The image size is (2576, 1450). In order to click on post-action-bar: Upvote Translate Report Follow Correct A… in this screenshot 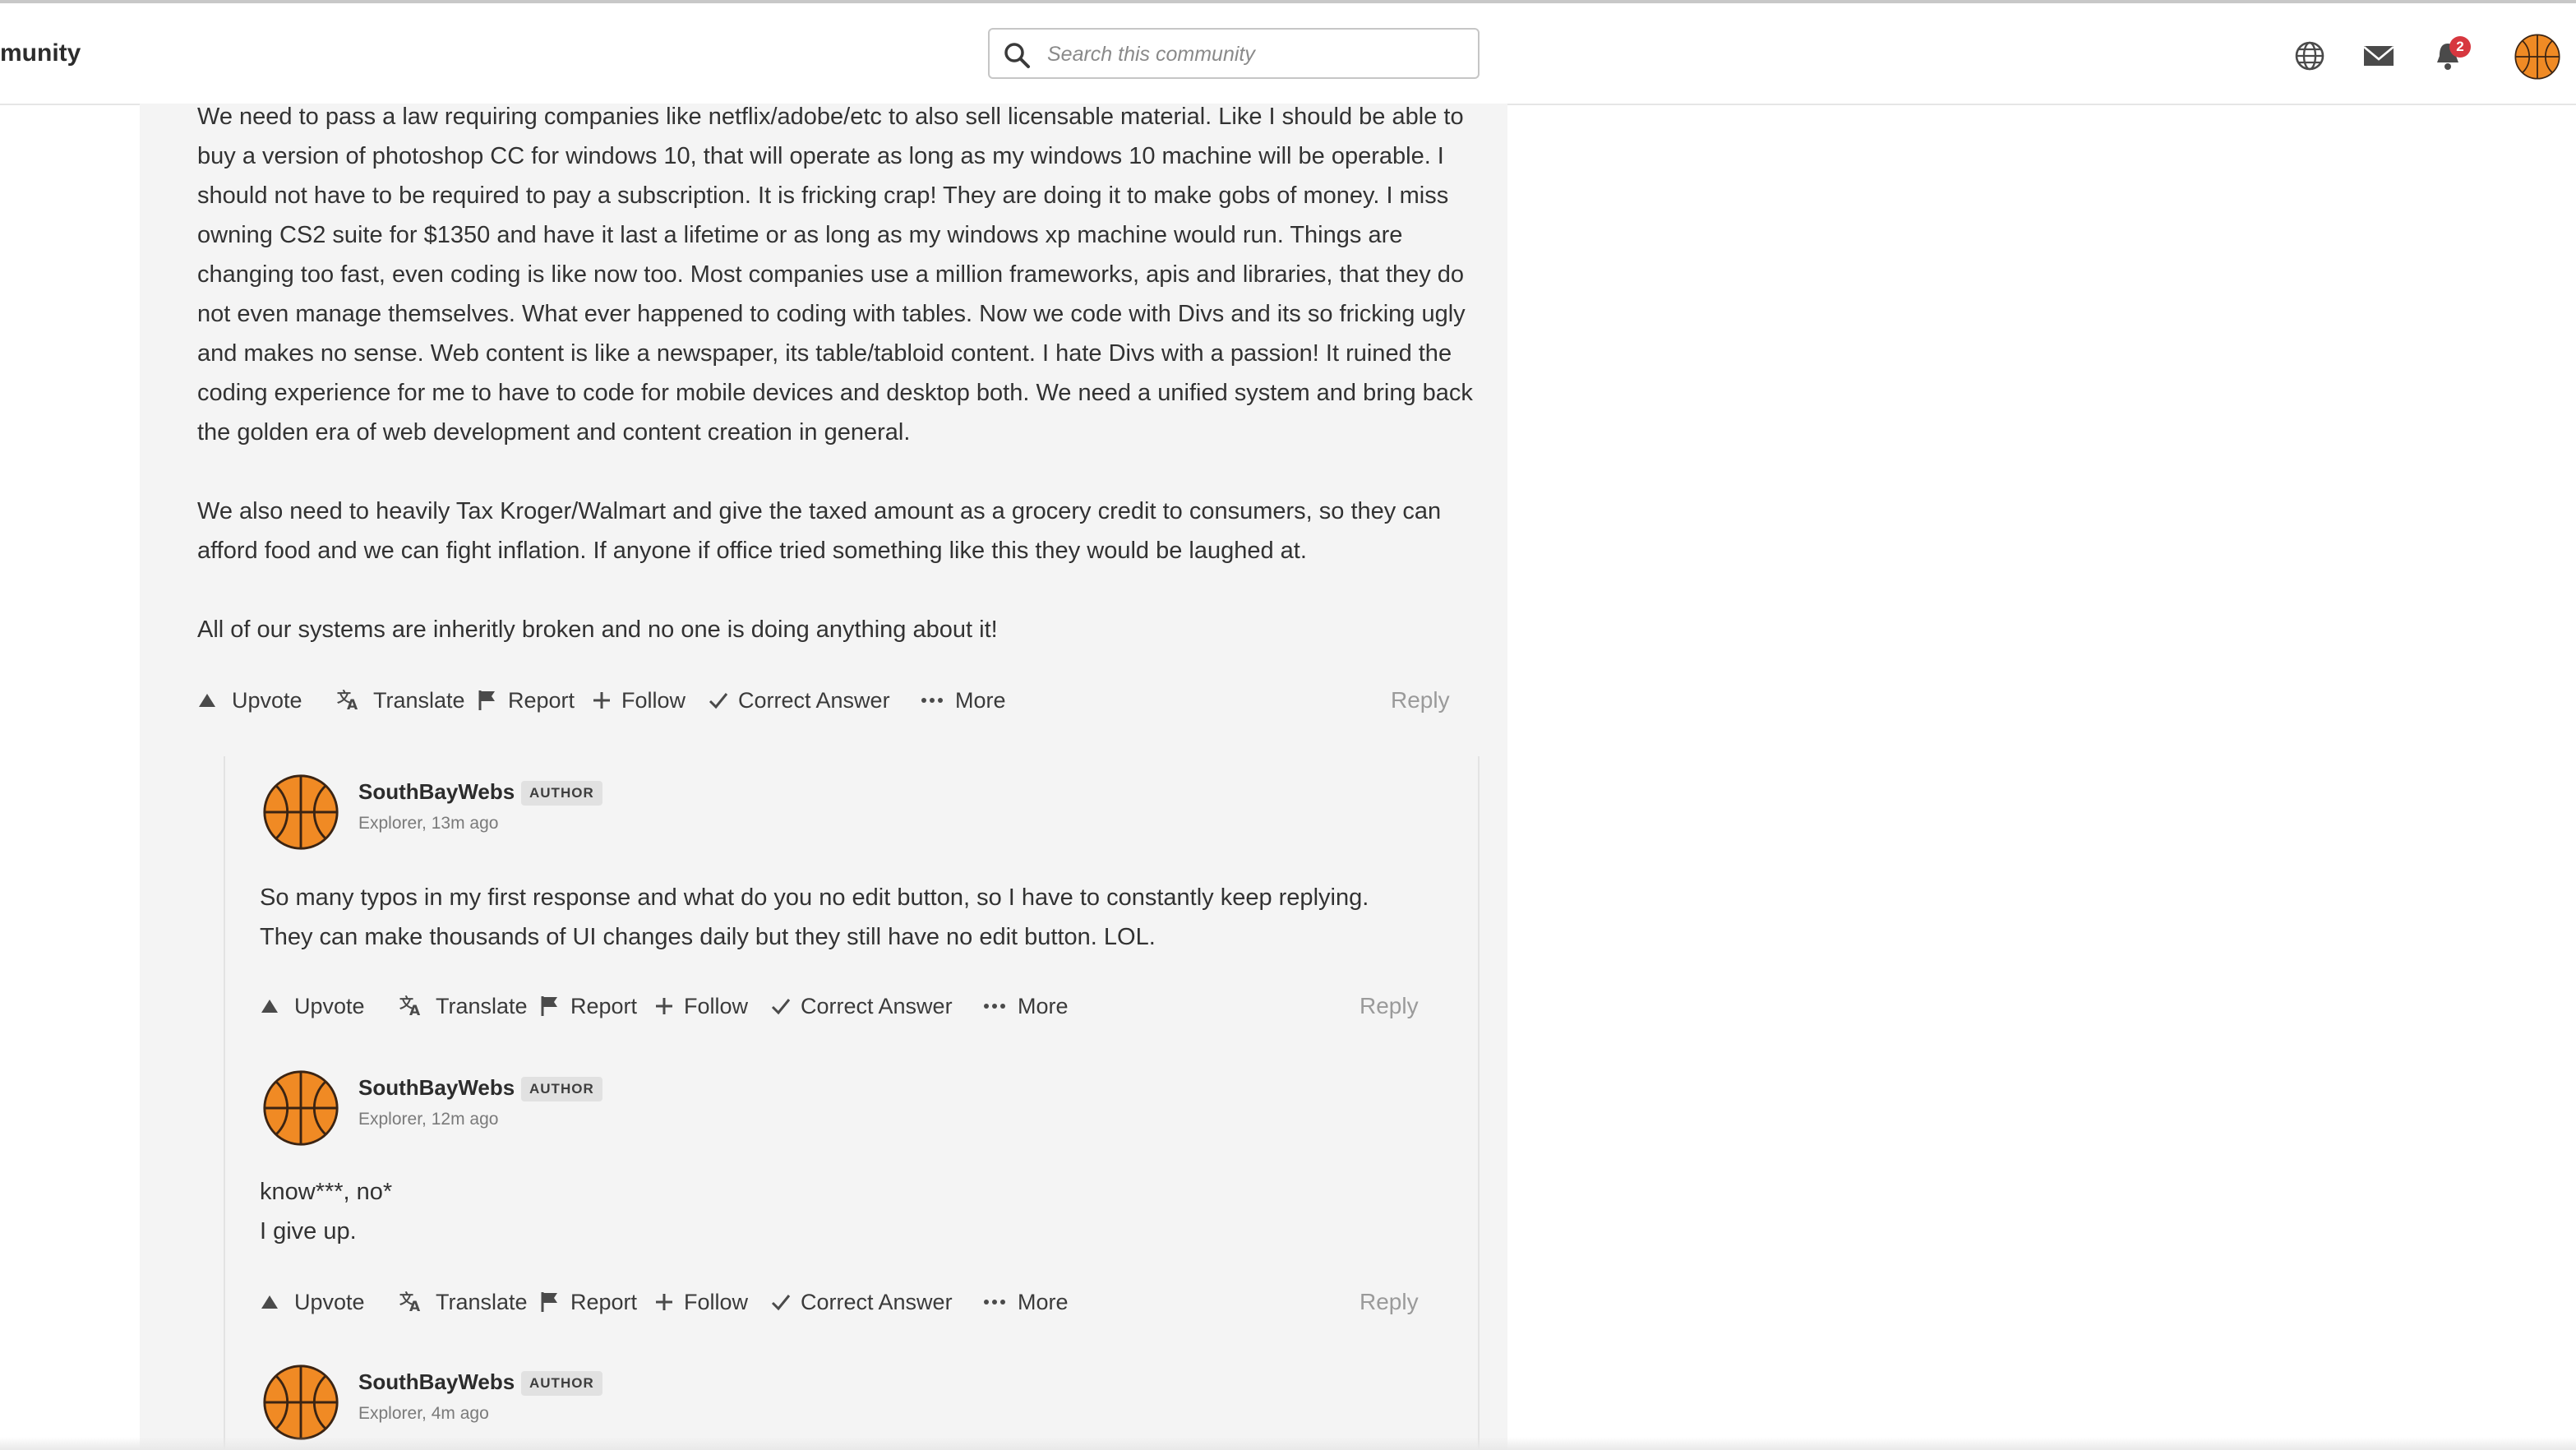, I will do `click(830, 700)`.